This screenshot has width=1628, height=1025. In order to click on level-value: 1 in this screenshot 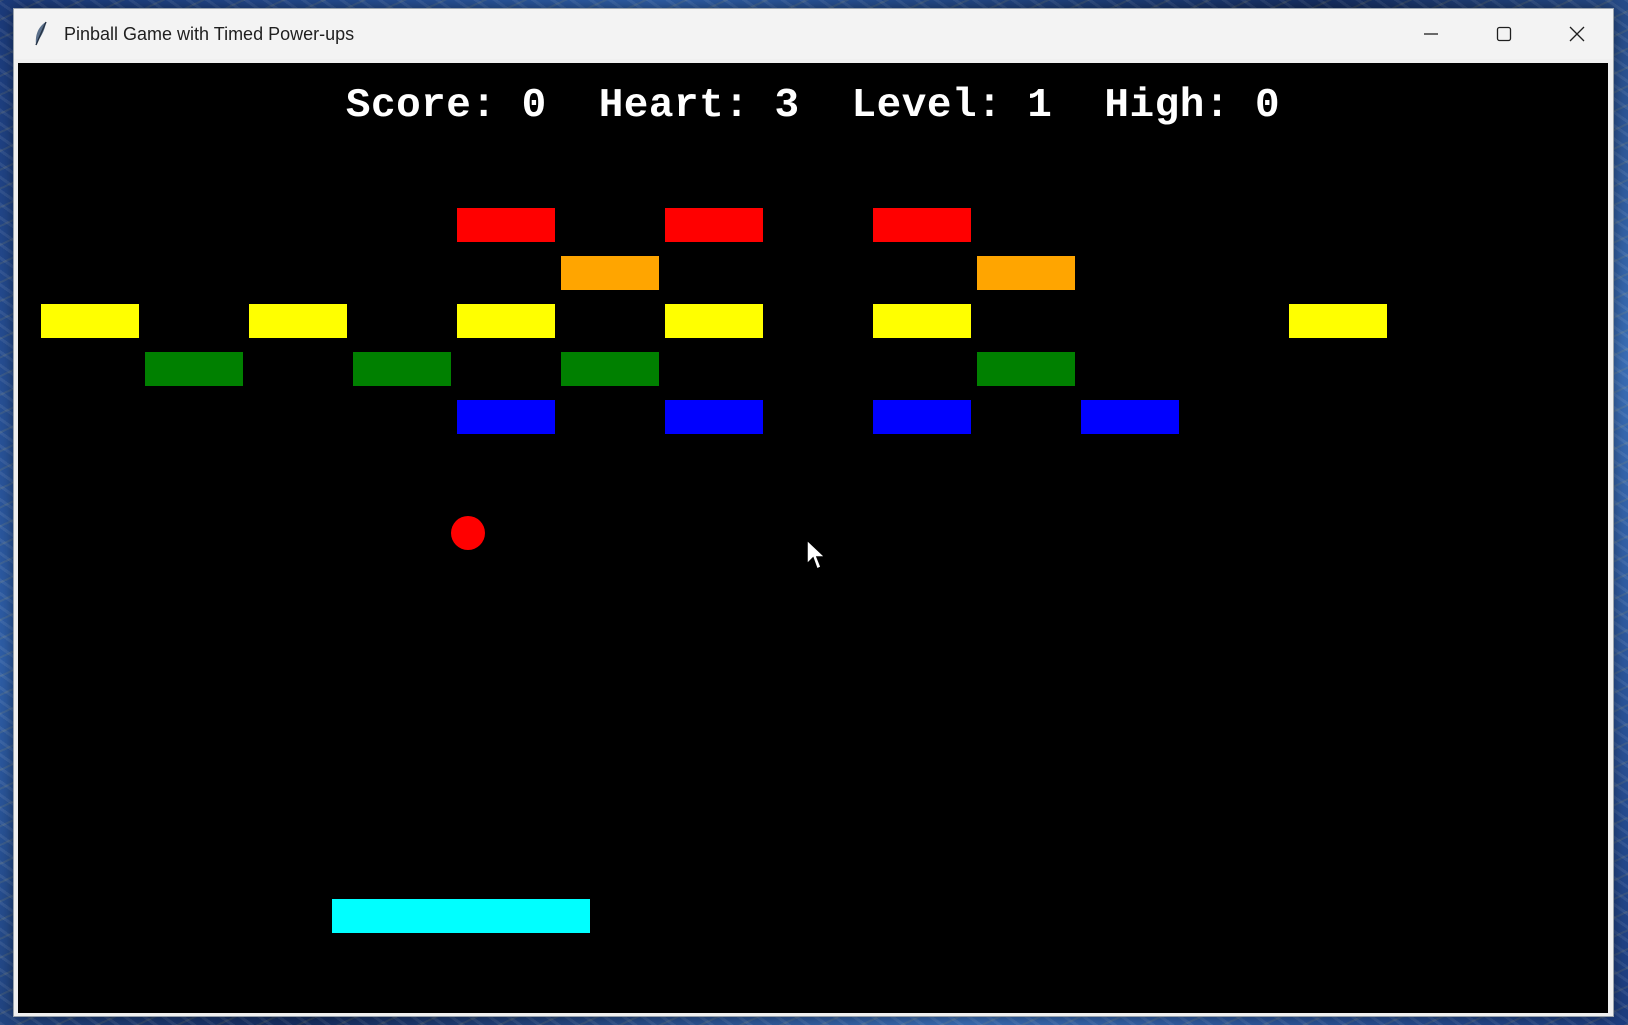, I will do `click(1040, 106)`.